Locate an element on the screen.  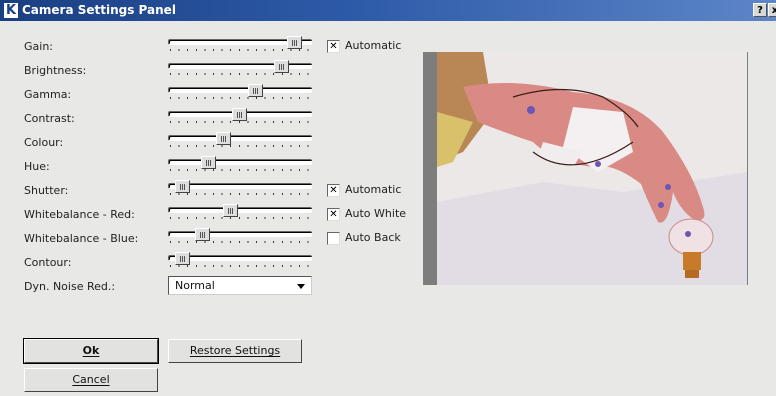
hue-label: Hue: is located at coordinates (37, 166).